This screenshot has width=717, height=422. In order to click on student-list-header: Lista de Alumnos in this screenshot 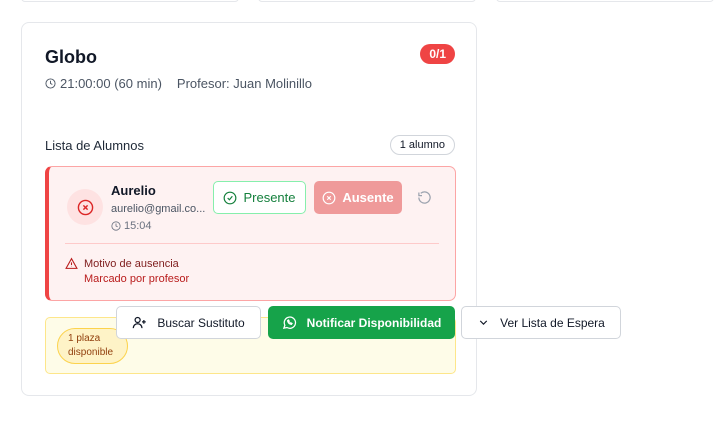, I will do `click(95, 145)`.